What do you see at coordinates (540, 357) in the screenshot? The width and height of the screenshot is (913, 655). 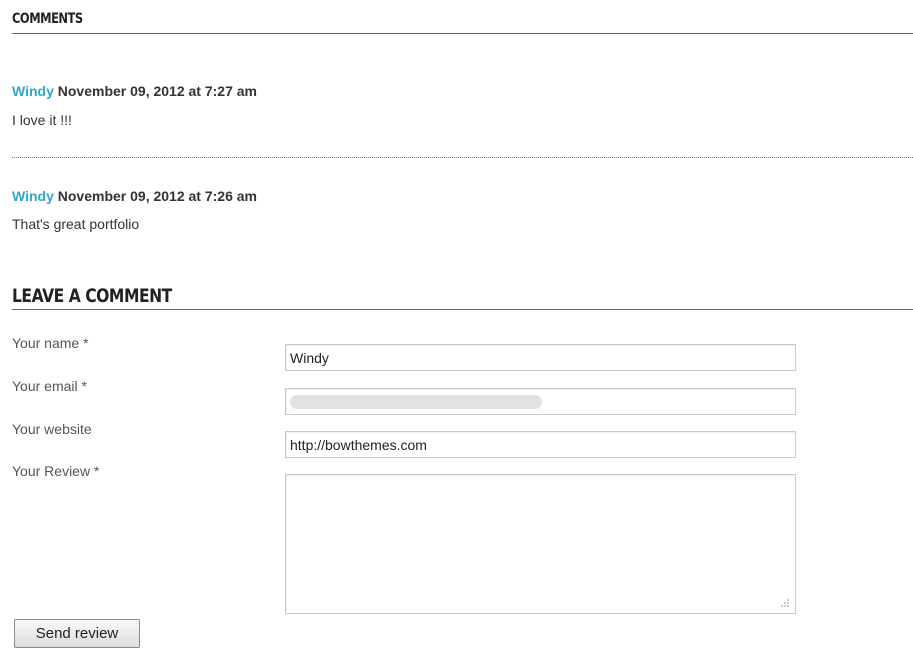 I see `name-input` at bounding box center [540, 357].